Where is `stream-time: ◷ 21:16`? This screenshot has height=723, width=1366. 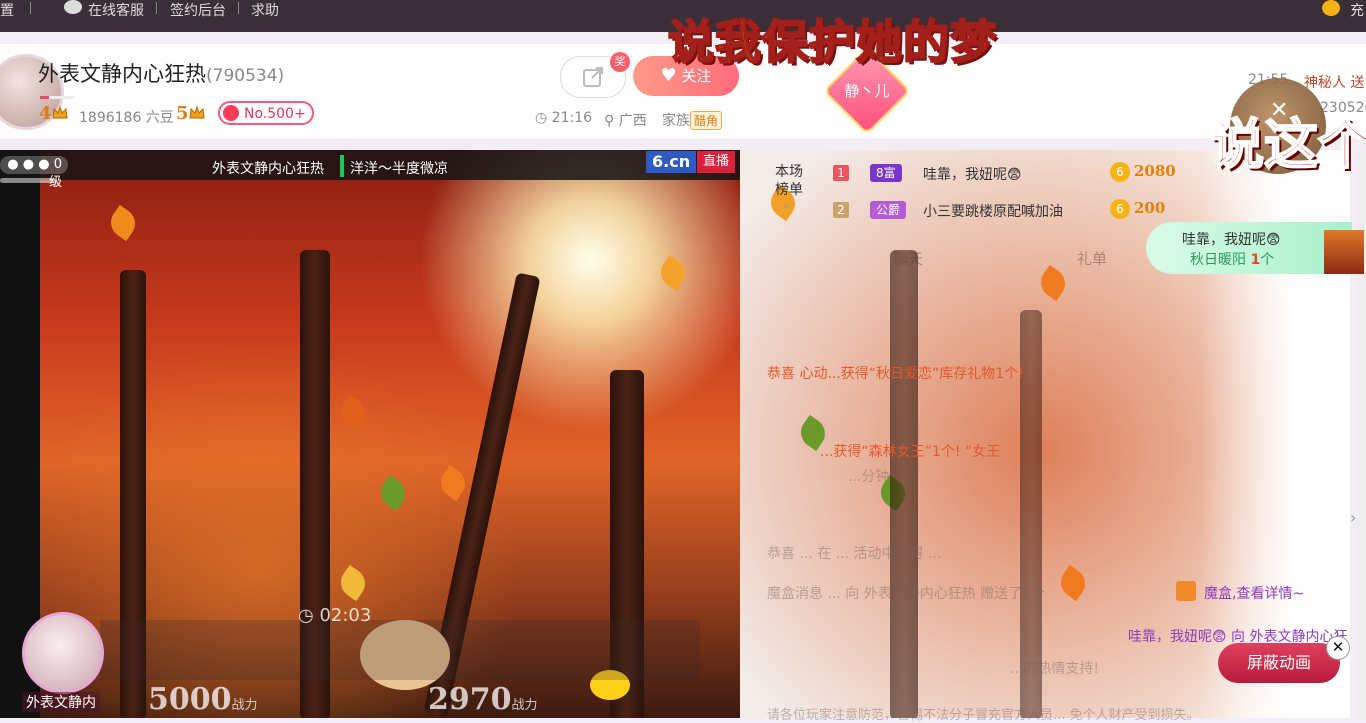 stream-time: ◷ 21:16 is located at coordinates (563, 118).